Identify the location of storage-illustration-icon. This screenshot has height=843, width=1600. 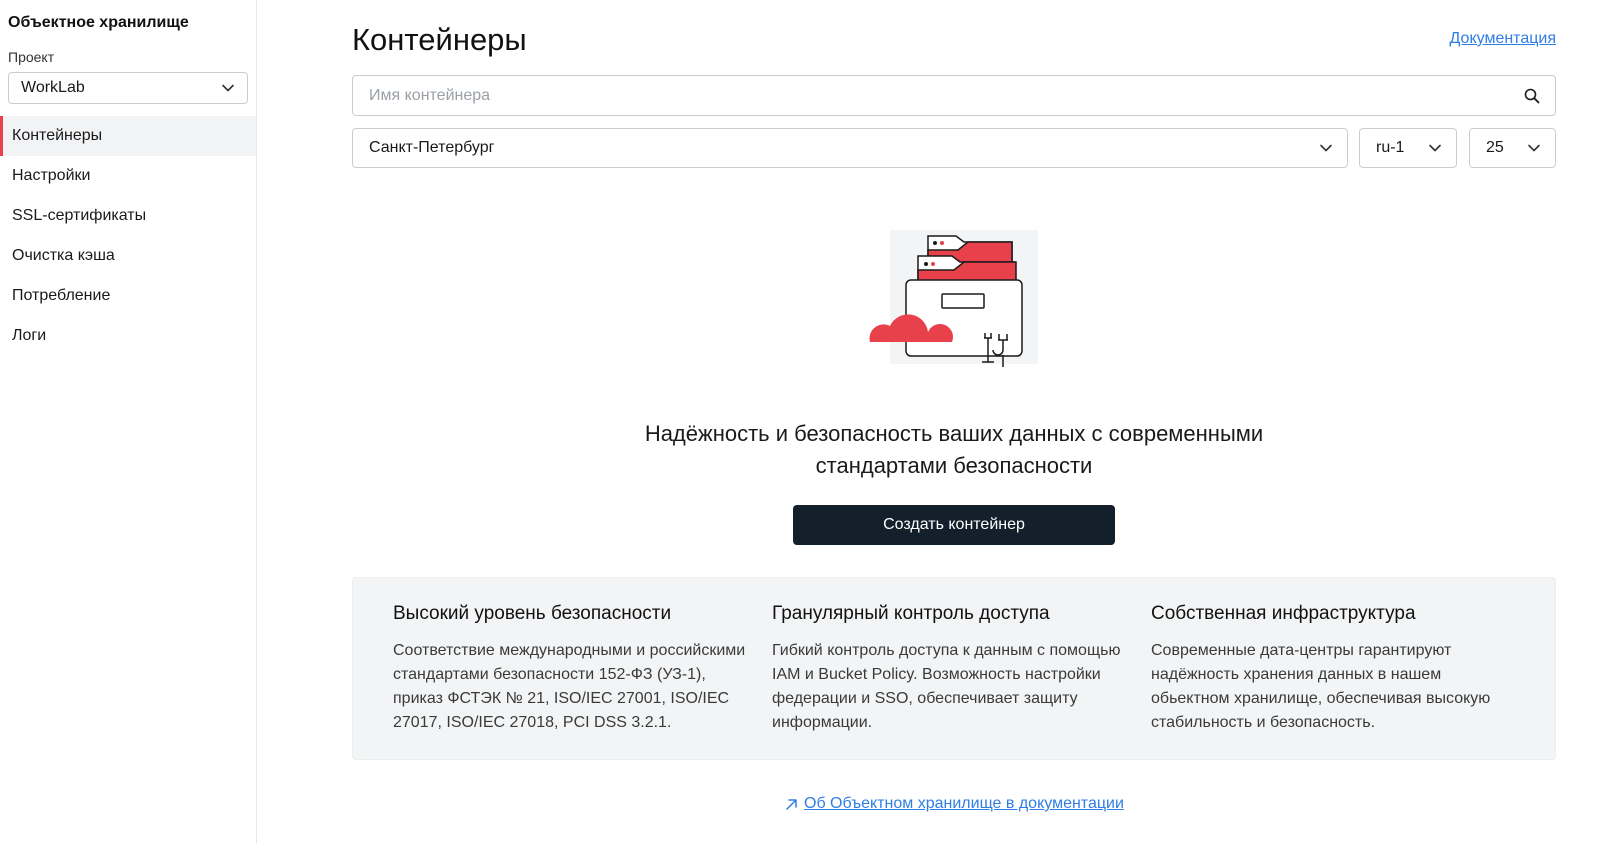
(953, 298).